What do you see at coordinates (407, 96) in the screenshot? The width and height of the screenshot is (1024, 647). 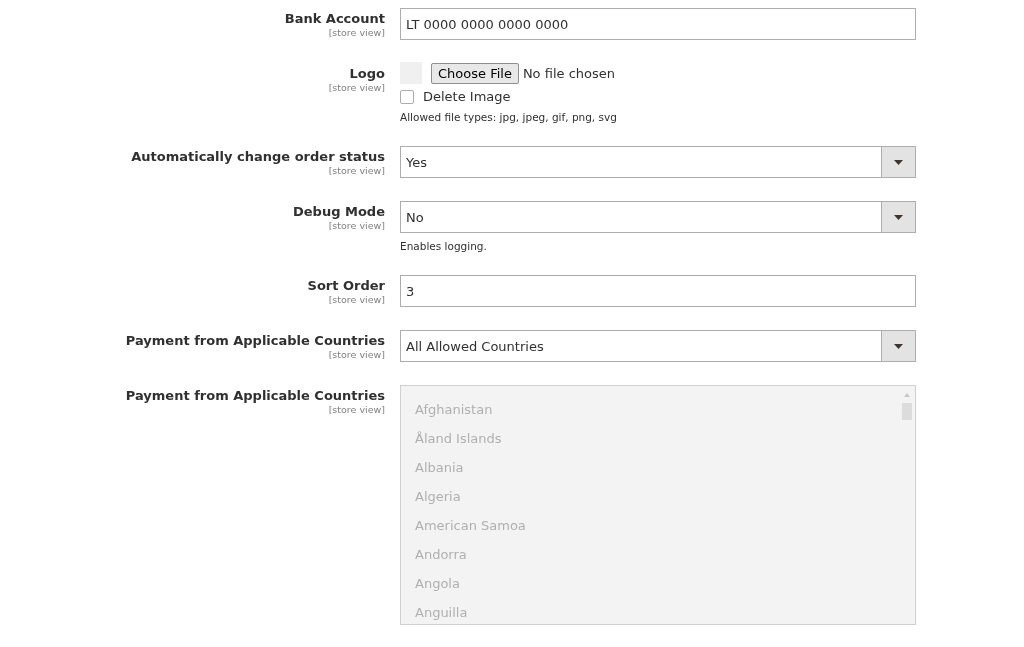 I see `checkbox` at bounding box center [407, 96].